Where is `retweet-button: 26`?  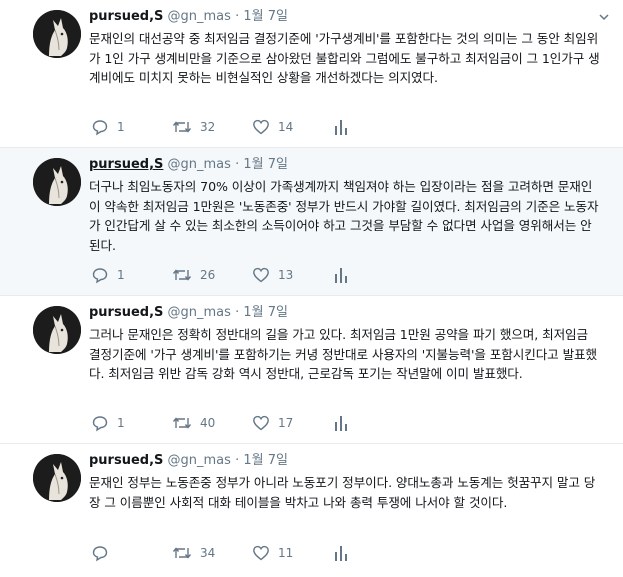 retweet-button: 26 is located at coordinates (193, 275).